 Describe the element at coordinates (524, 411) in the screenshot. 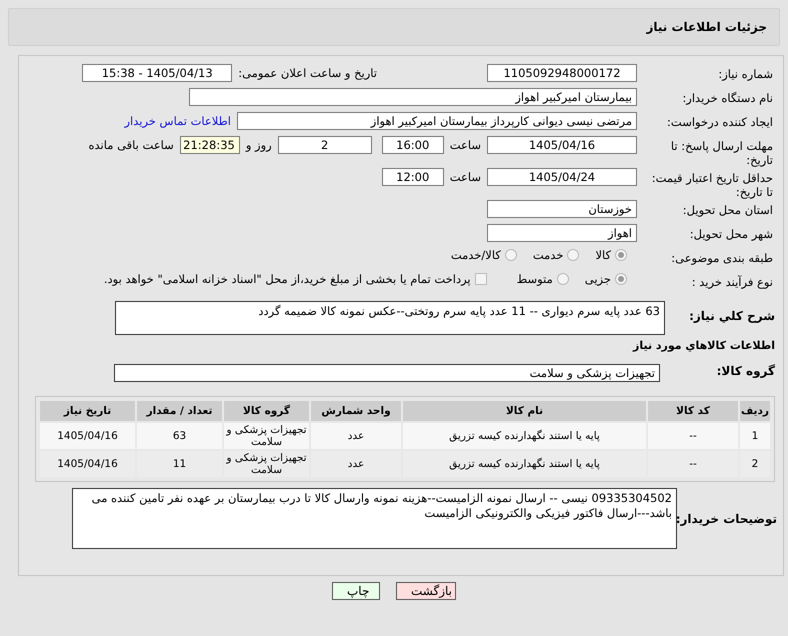

I see `column-header: نام کالا` at that location.